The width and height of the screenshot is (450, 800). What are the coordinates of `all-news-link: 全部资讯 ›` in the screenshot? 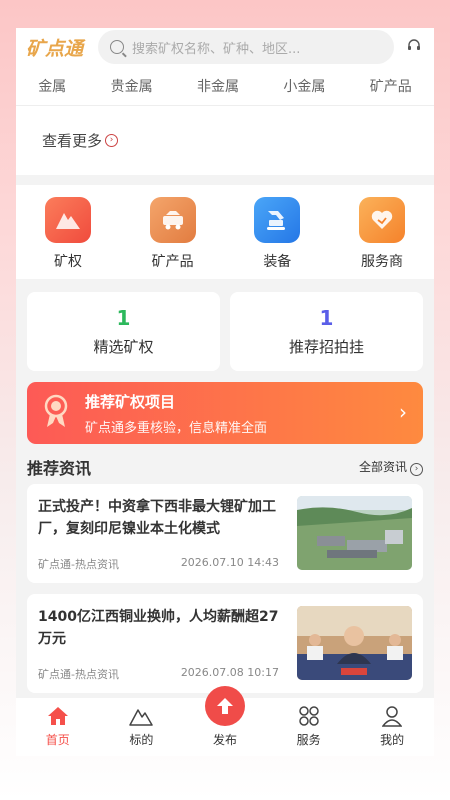 It's located at (391, 467).